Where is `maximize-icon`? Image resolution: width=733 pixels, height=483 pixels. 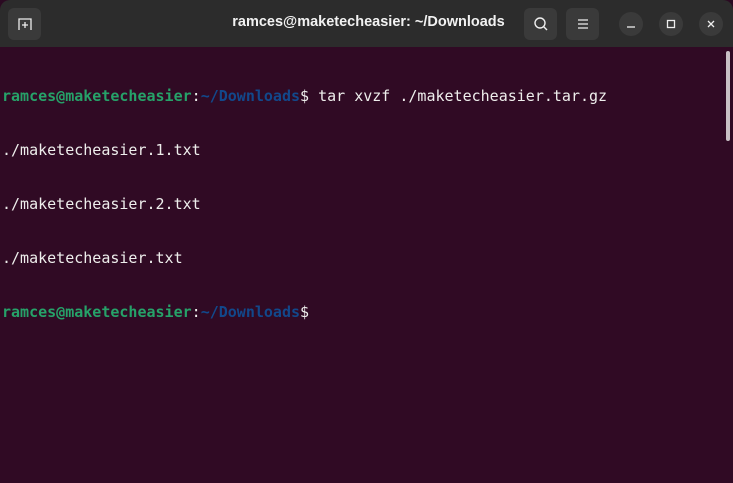 maximize-icon is located at coordinates (671, 24).